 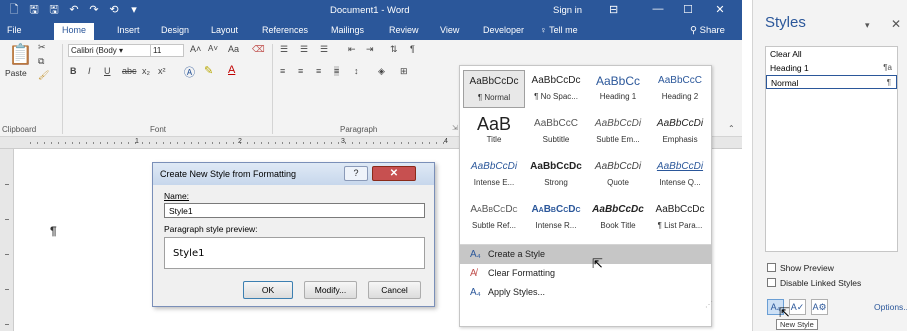 I want to click on style-name-input, so click(x=294, y=210).